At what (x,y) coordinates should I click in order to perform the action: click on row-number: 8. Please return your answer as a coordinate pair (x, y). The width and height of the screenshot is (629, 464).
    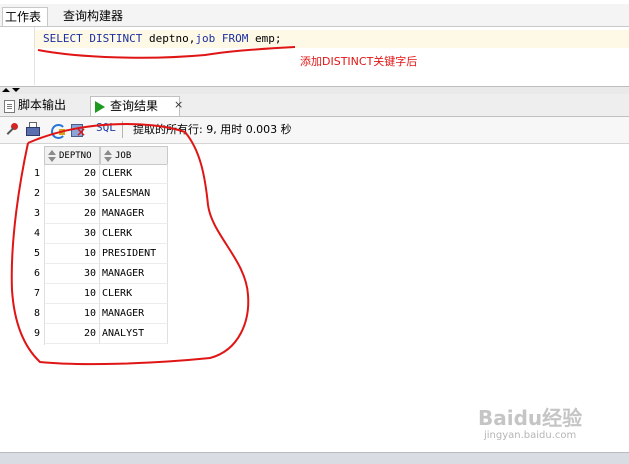
    Looking at the image, I should click on (36, 313).